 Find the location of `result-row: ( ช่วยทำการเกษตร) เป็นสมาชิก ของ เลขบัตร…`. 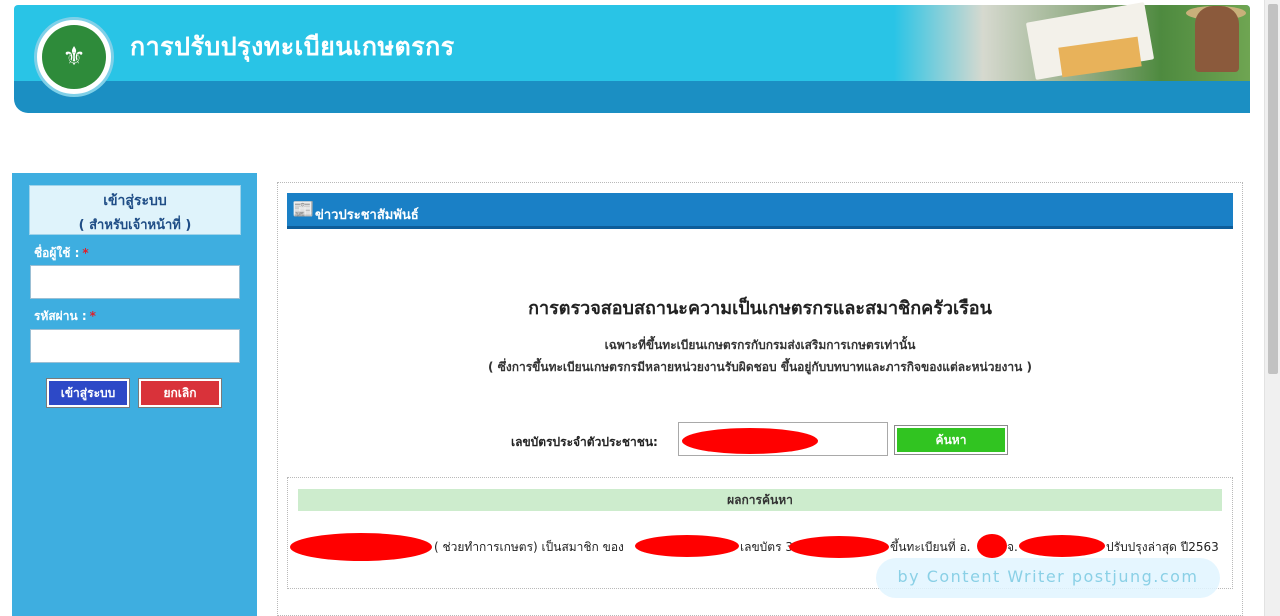

result-row: ( ช่วยทำการเกษตร) เป็นสมาชิก ของ เลขบัตร… is located at coordinates (760, 547).